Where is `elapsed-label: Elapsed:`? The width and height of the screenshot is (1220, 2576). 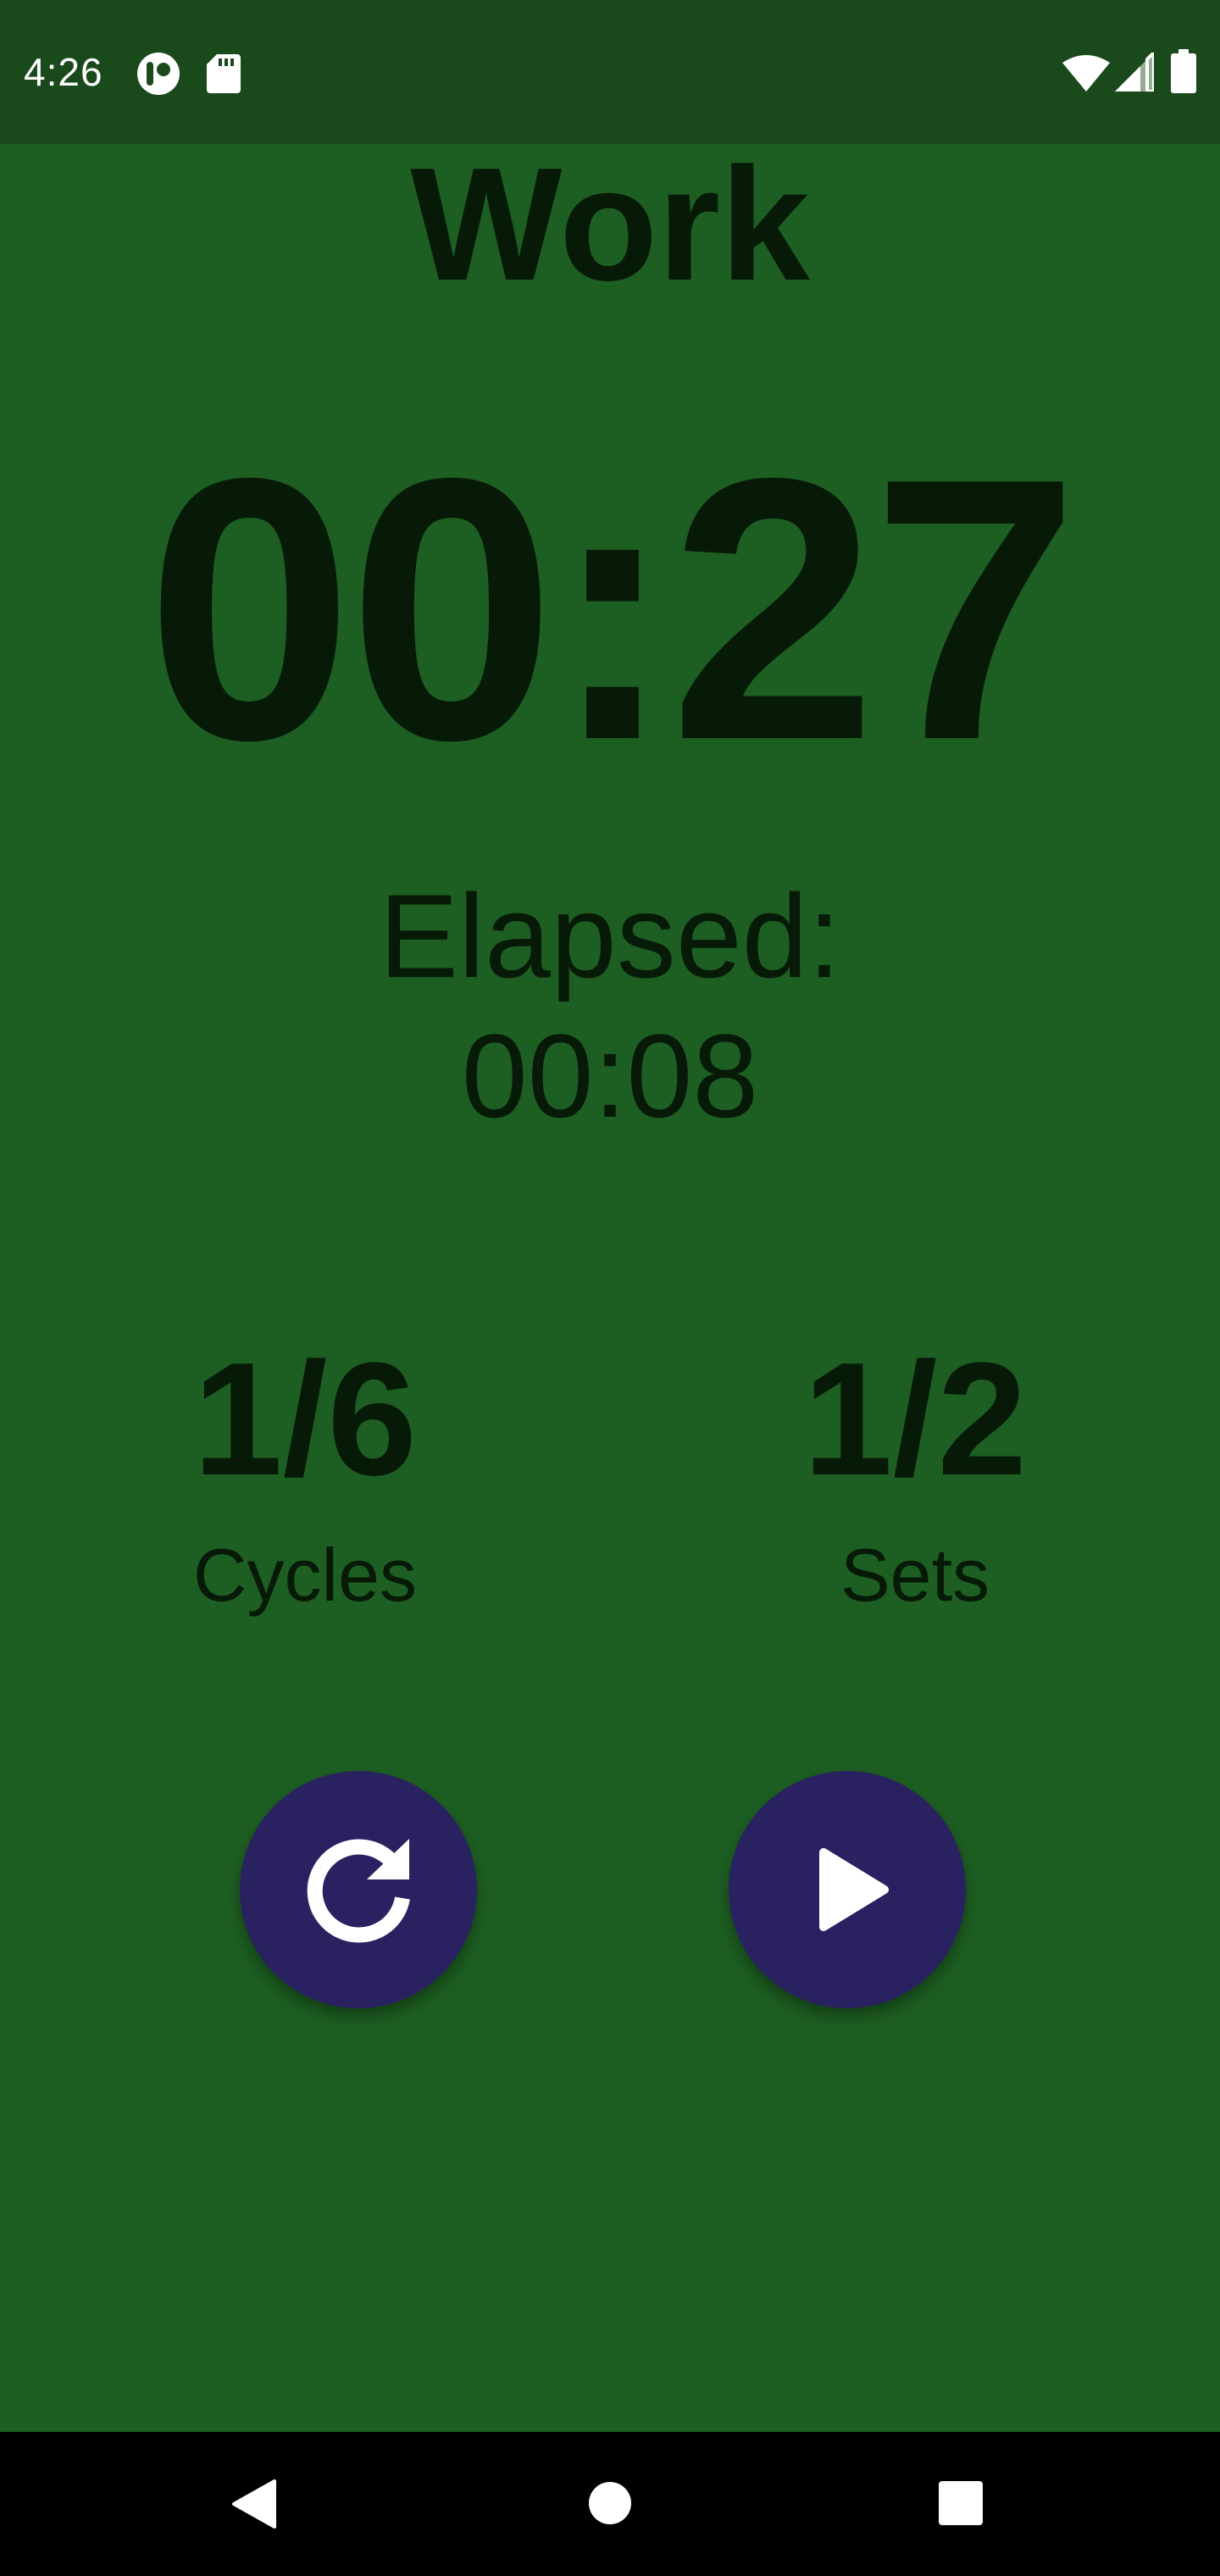
elapsed-label: Elapsed: is located at coordinates (610, 935).